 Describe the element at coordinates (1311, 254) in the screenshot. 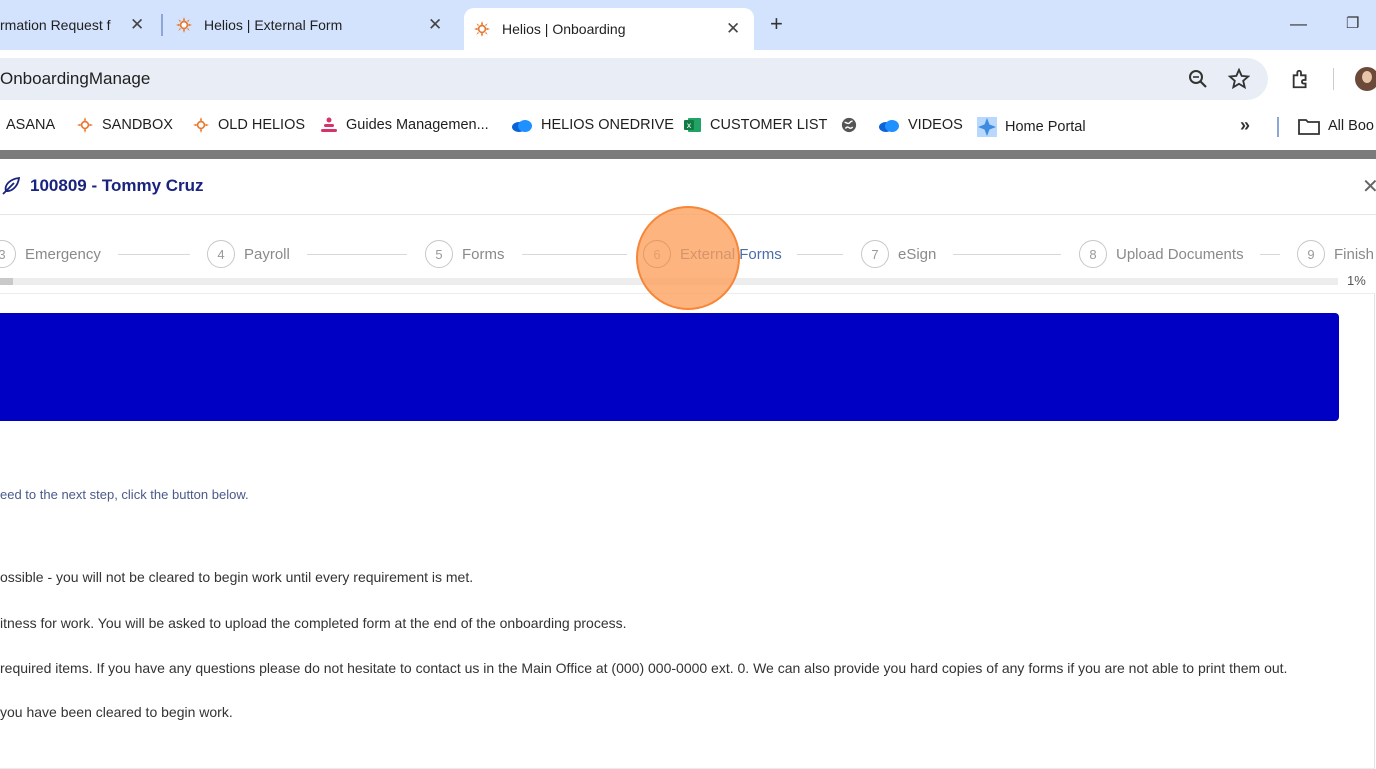

I see `step-number: 9` at that location.